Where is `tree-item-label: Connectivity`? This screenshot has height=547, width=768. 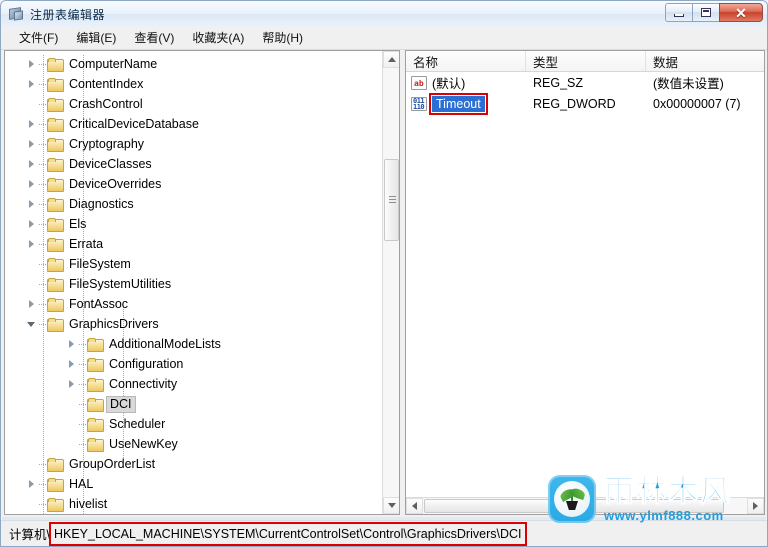 tree-item-label: Connectivity is located at coordinates (143, 383).